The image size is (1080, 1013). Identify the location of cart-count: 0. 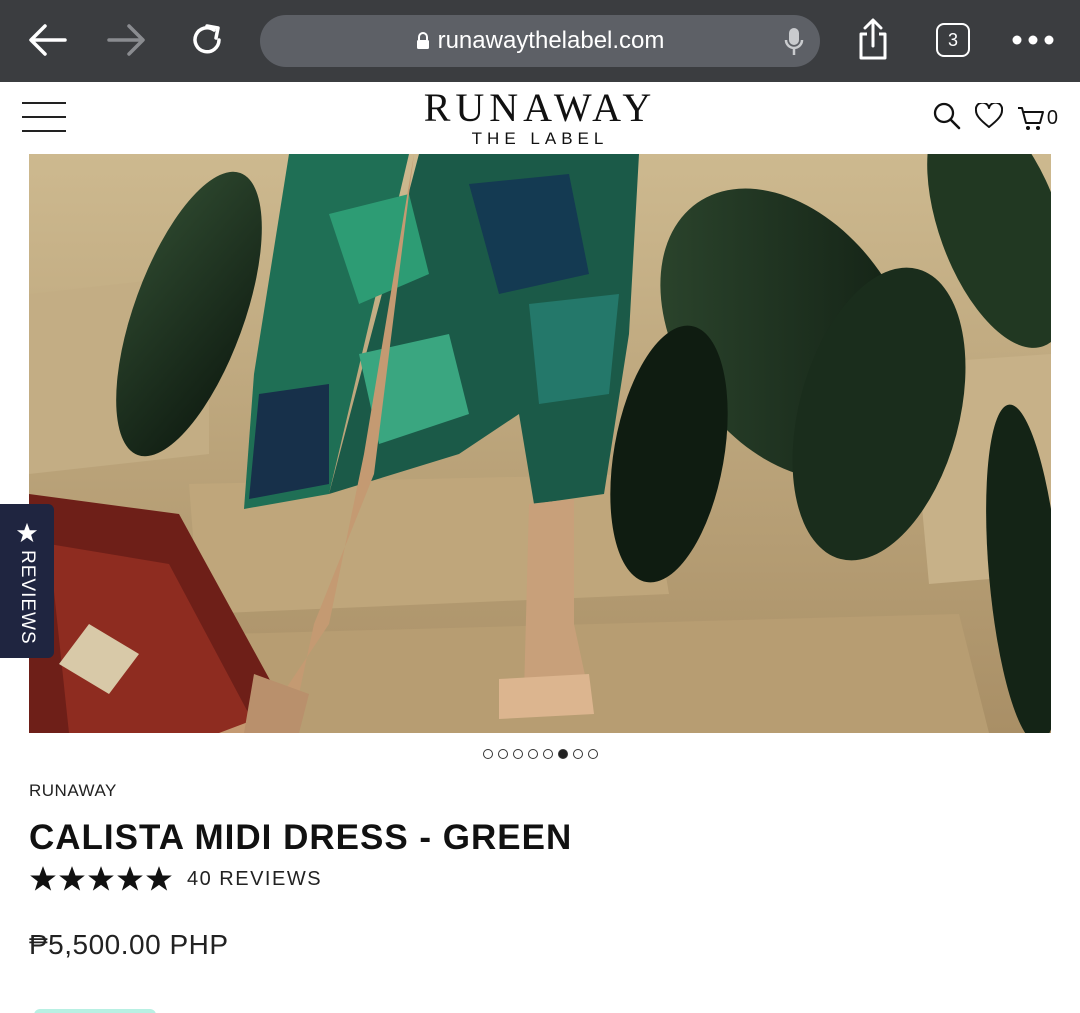
(1052, 118).